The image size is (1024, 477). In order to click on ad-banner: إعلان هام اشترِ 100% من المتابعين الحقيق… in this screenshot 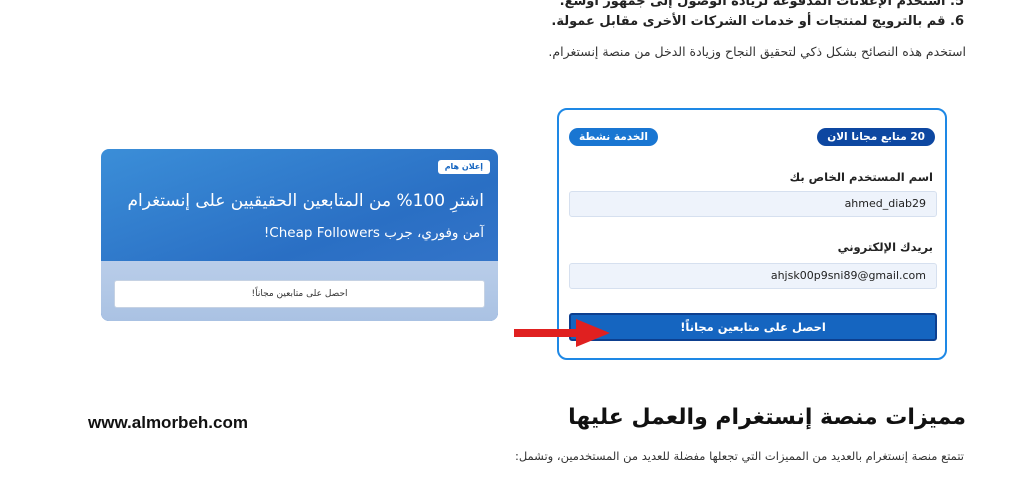, I will do `click(299, 235)`.